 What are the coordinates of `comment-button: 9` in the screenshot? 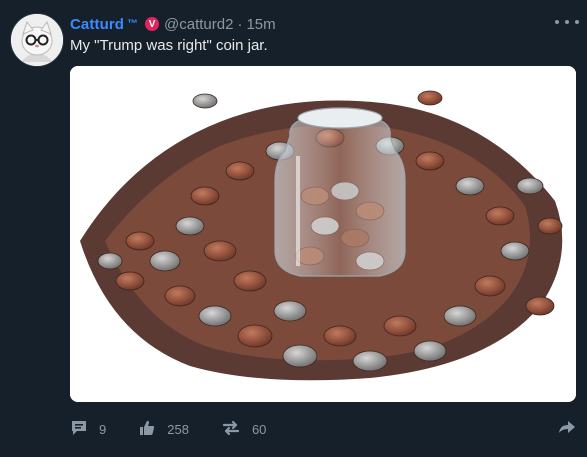 It's located at (88, 429).